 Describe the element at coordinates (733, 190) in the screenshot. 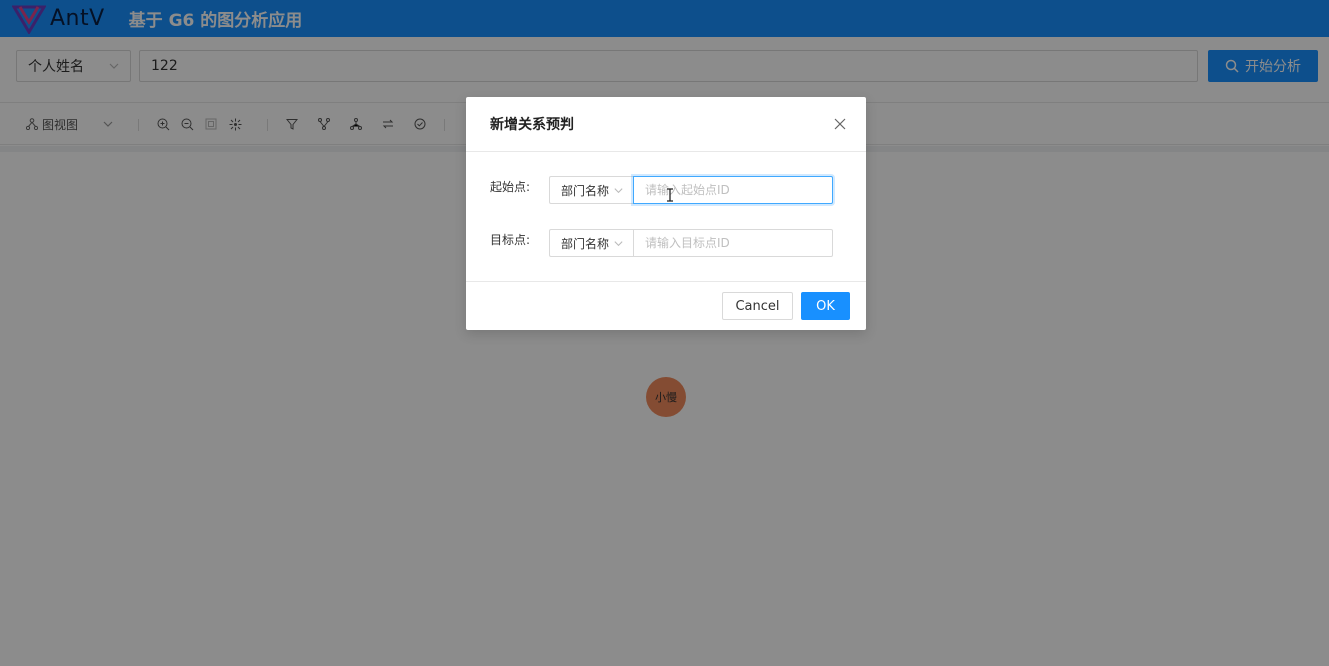

I see `start-id-input` at that location.